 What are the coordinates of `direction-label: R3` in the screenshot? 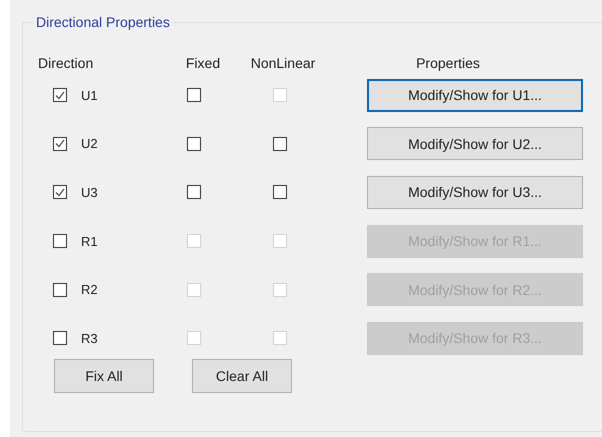 It's located at (89, 338).